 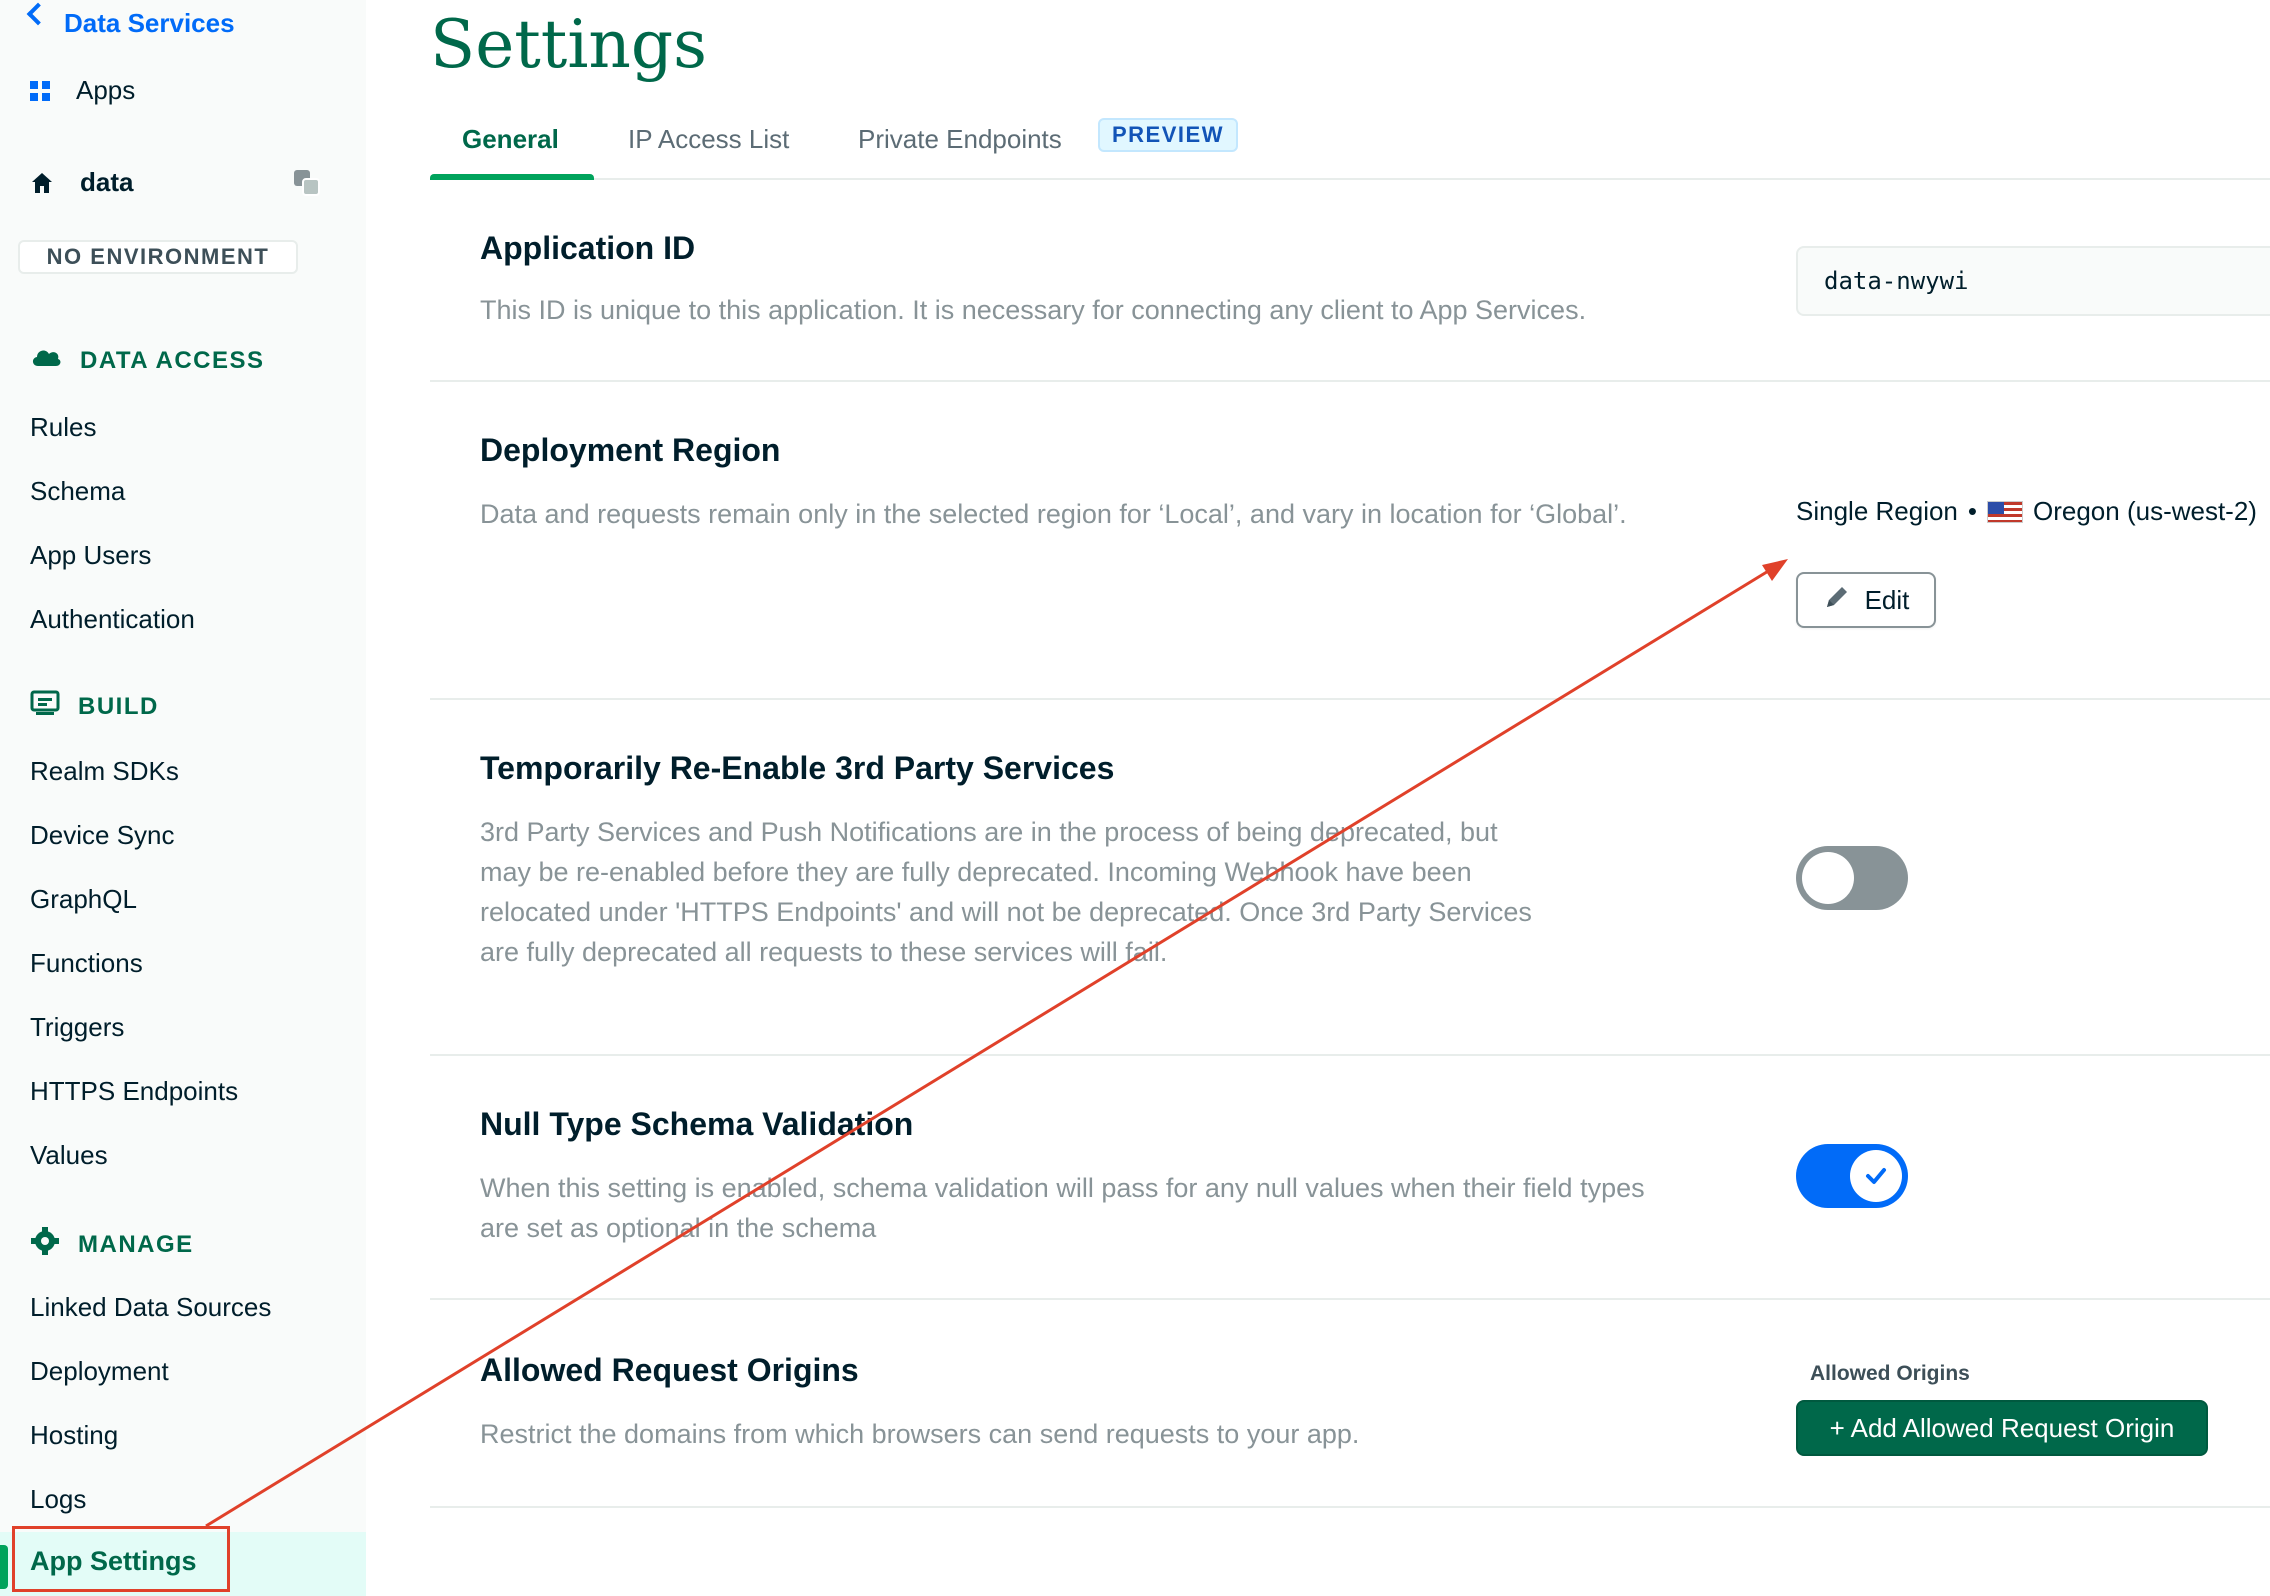 What do you see at coordinates (2033, 281) in the screenshot?
I see `application-id-field: data-nwywi` at bounding box center [2033, 281].